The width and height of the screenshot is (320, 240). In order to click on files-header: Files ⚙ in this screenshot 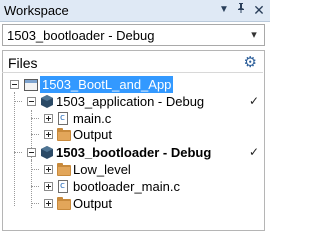, I will do `click(132, 62)`.